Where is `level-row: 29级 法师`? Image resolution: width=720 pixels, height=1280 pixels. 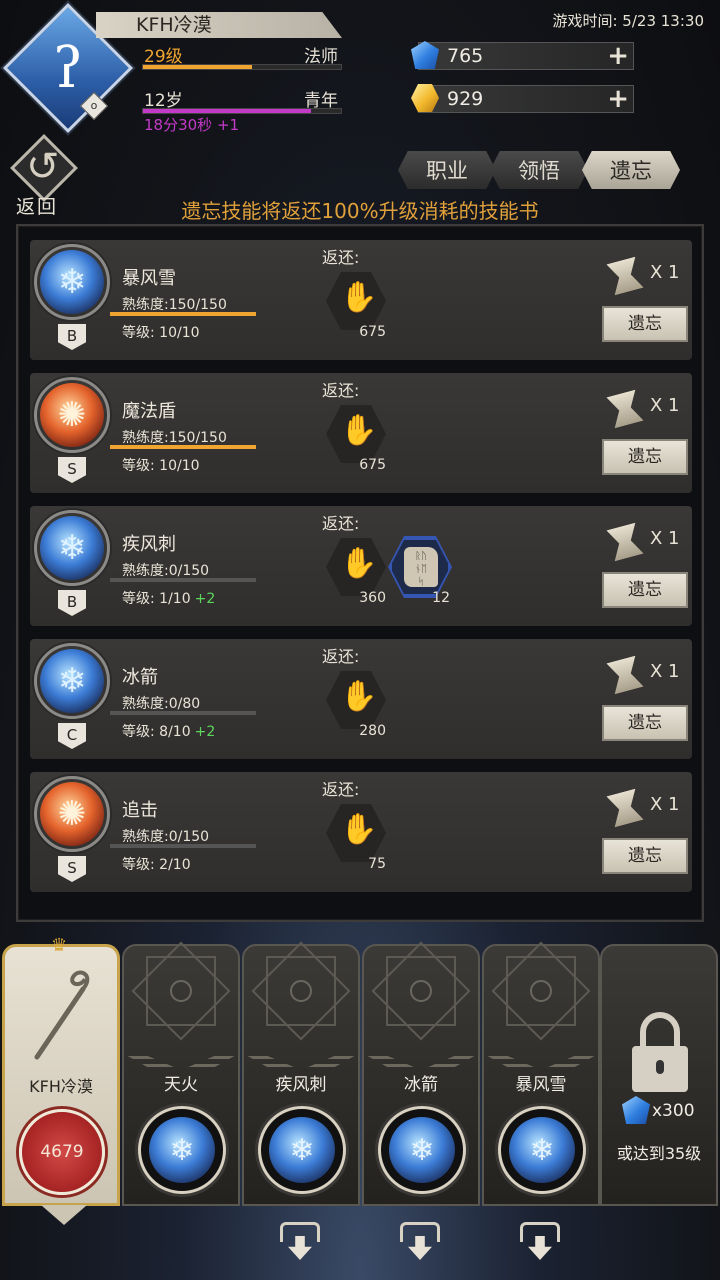 level-row: 29级 法师 is located at coordinates (242, 54).